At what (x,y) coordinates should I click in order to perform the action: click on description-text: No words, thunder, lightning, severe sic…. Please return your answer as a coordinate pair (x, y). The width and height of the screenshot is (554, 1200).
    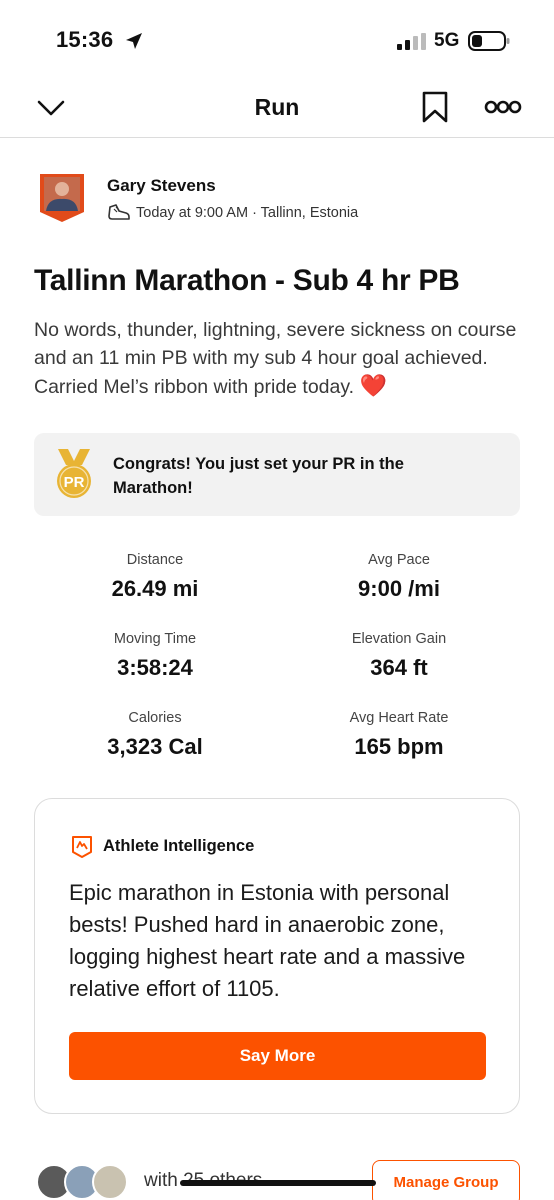
    Looking at the image, I should click on (275, 358).